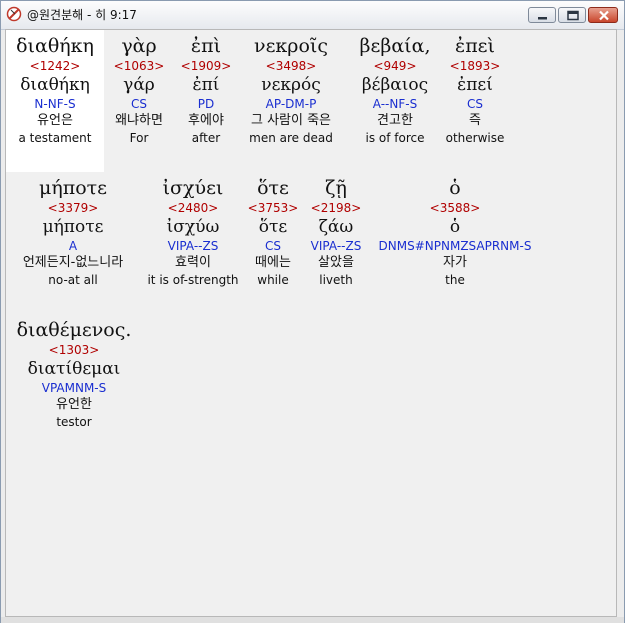 This screenshot has width=625, height=623. What do you see at coordinates (193, 262) in the screenshot?
I see `korean-gloss: 효력이` at bounding box center [193, 262].